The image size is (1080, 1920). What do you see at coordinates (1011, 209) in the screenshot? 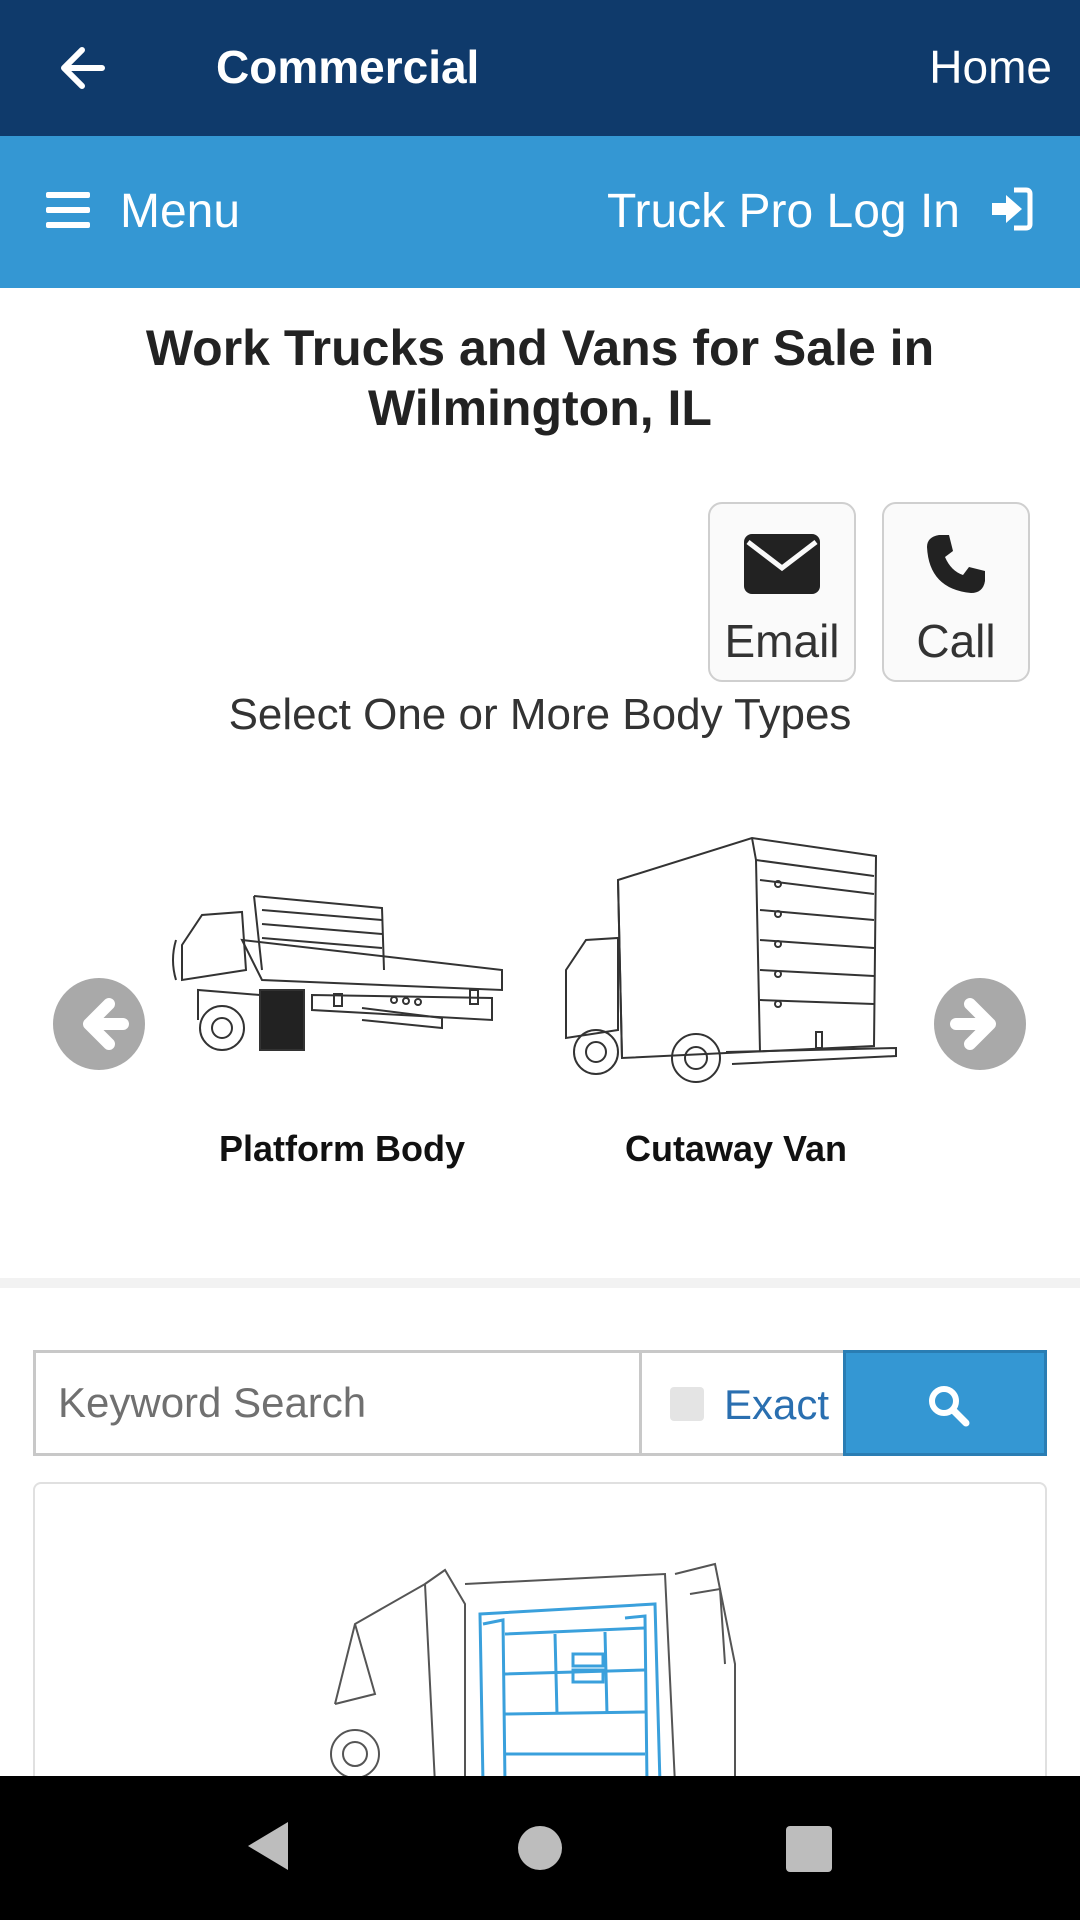
I see `sign-in-icon` at bounding box center [1011, 209].